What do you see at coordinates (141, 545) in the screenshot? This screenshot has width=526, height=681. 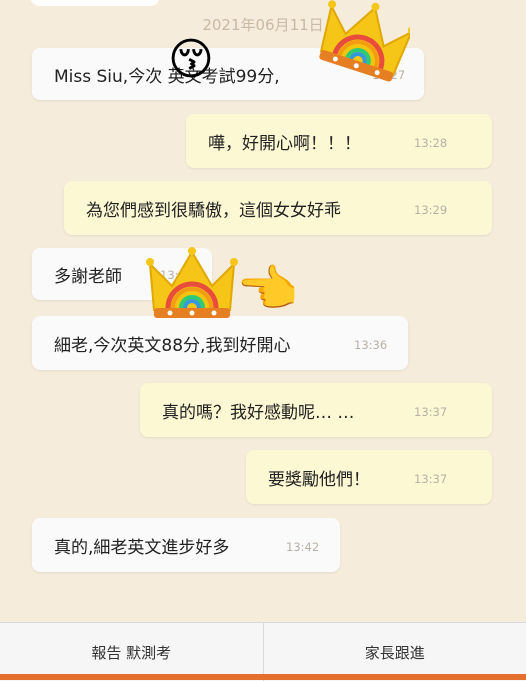 I see `message-text: 真的,細老英文進步好多` at bounding box center [141, 545].